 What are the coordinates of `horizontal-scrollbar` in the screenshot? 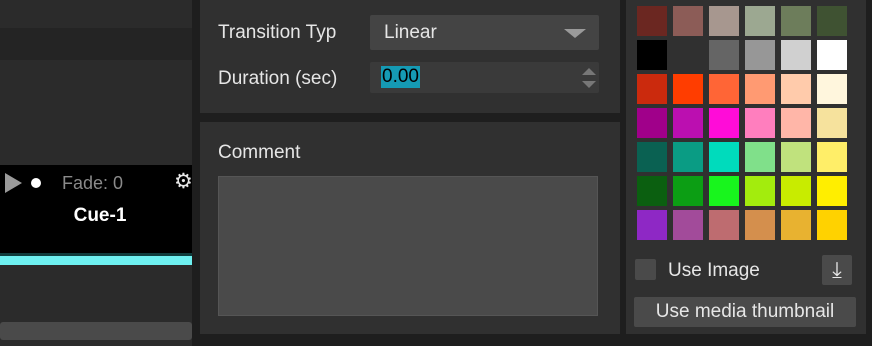 It's located at (96, 331).